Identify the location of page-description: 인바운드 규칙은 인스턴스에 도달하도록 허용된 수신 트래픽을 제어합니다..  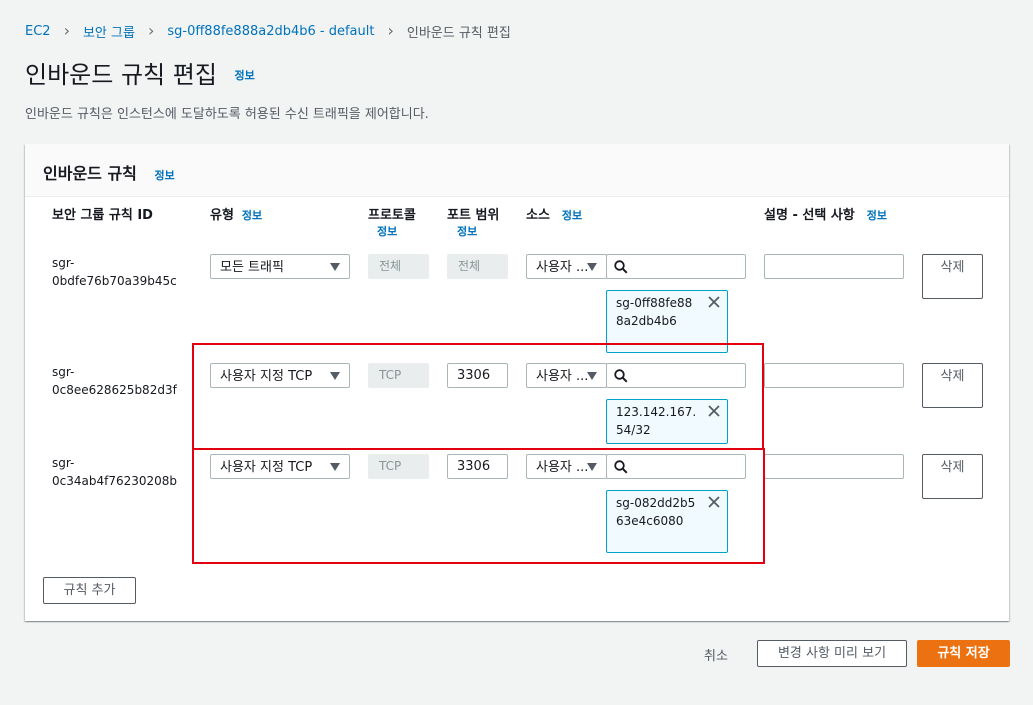
(227, 114).